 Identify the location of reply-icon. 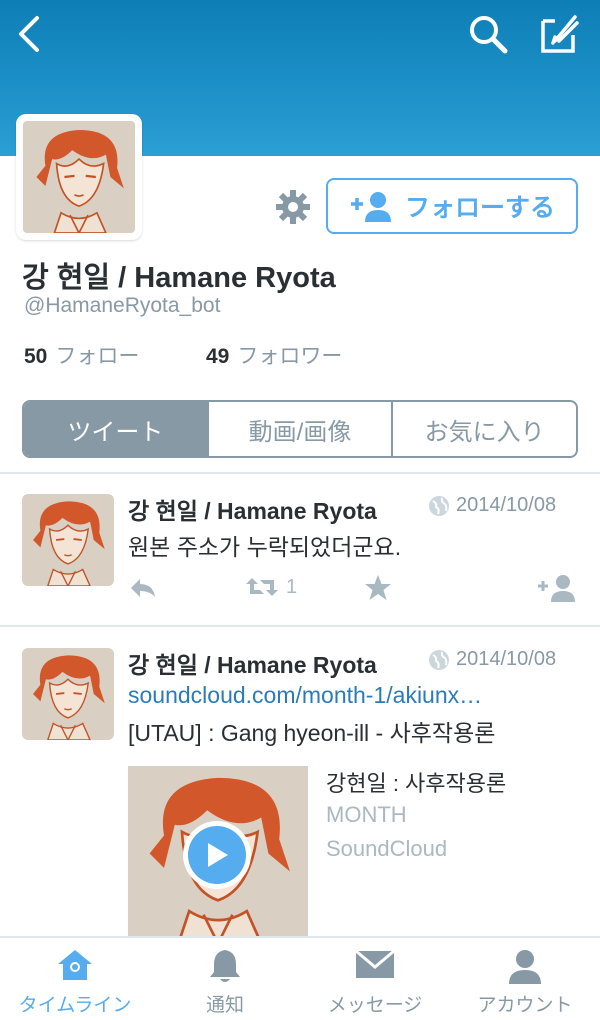
(143, 588).